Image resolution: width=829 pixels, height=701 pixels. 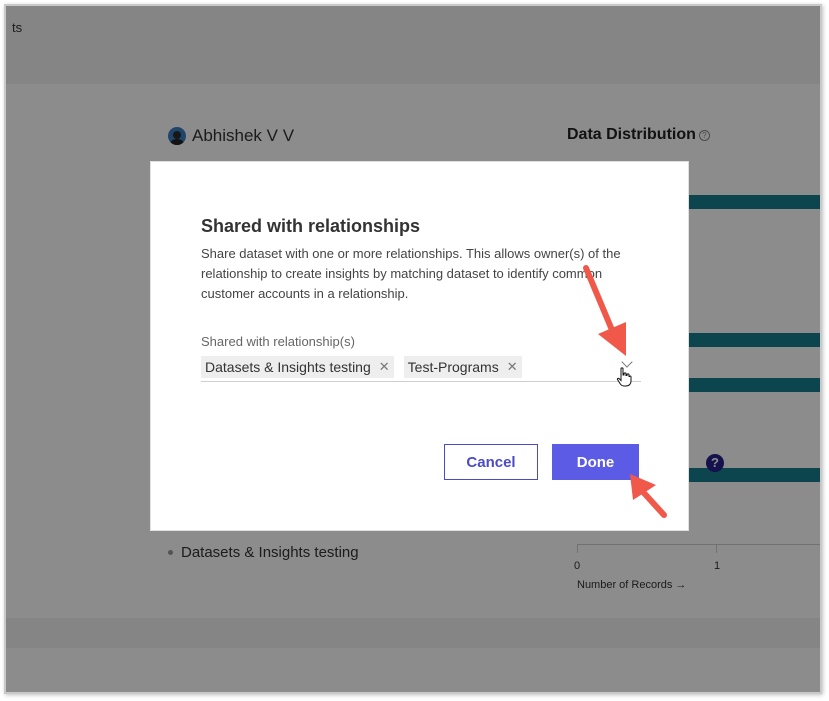 What do you see at coordinates (278, 341) in the screenshot?
I see `relationships-field-label: Shared with relationship(s)` at bounding box center [278, 341].